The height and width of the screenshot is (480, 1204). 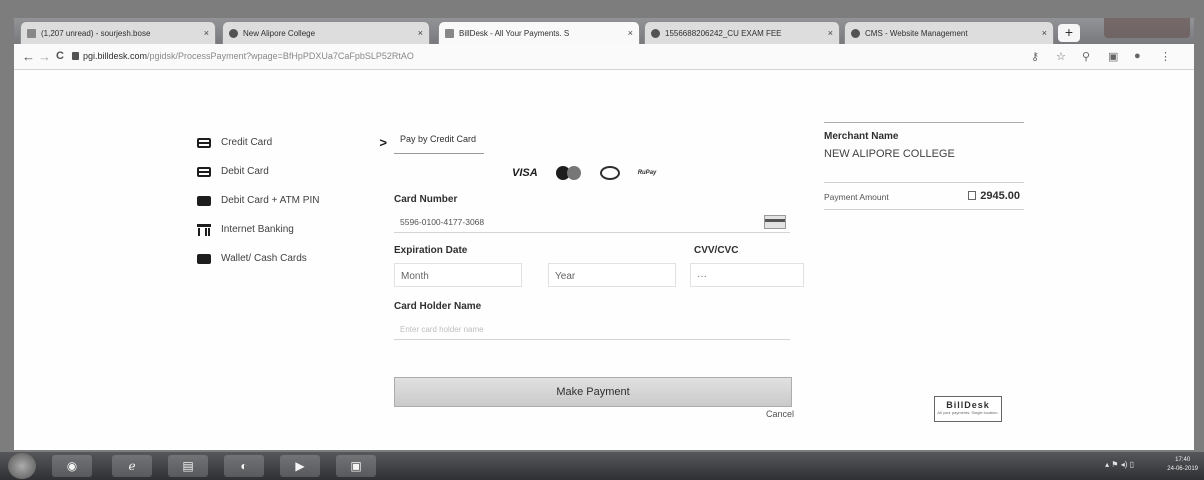 I want to click on tab-cu-exam-fee: 1556688206242_CU EXAM FEE ×, so click(x=742, y=32).